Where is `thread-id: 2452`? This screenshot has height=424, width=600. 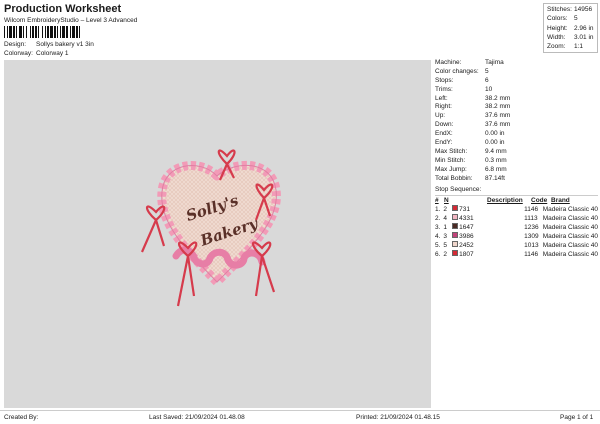
thread-id: 2452 is located at coordinates (466, 245).